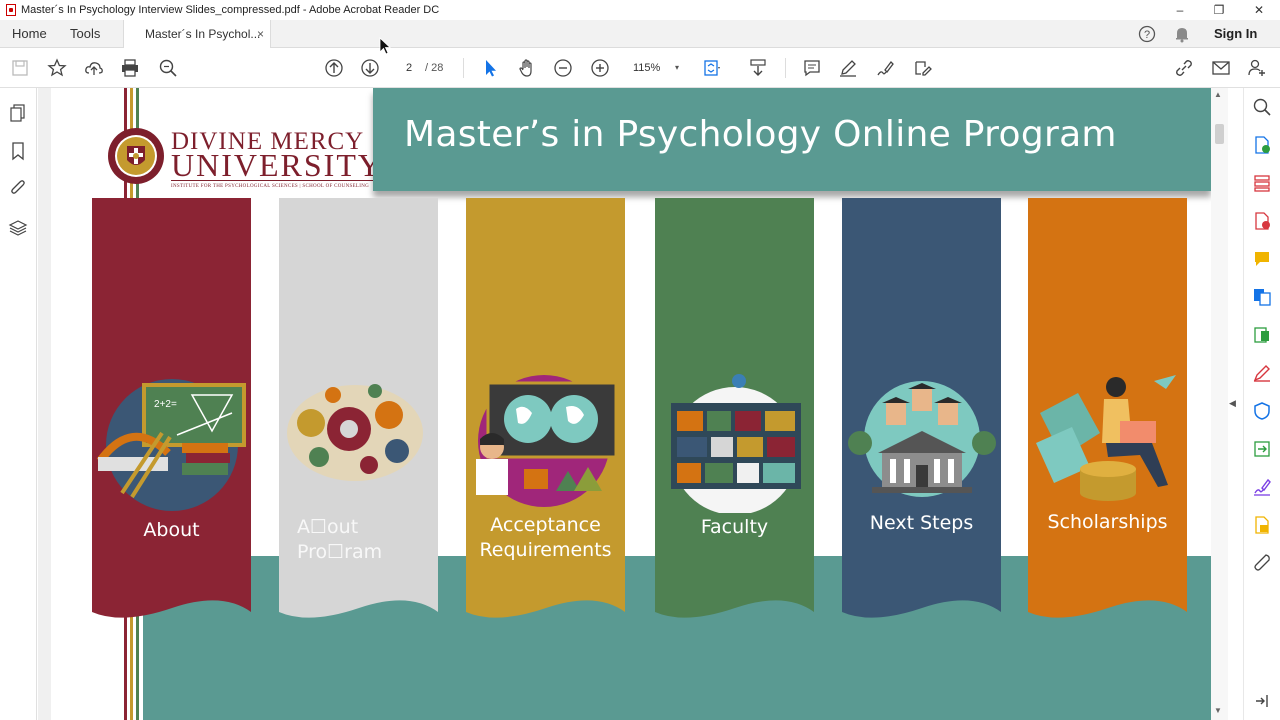  Describe the element at coordinates (734, 527) in the screenshot. I see `banner-faculty-label: Faculty` at that location.